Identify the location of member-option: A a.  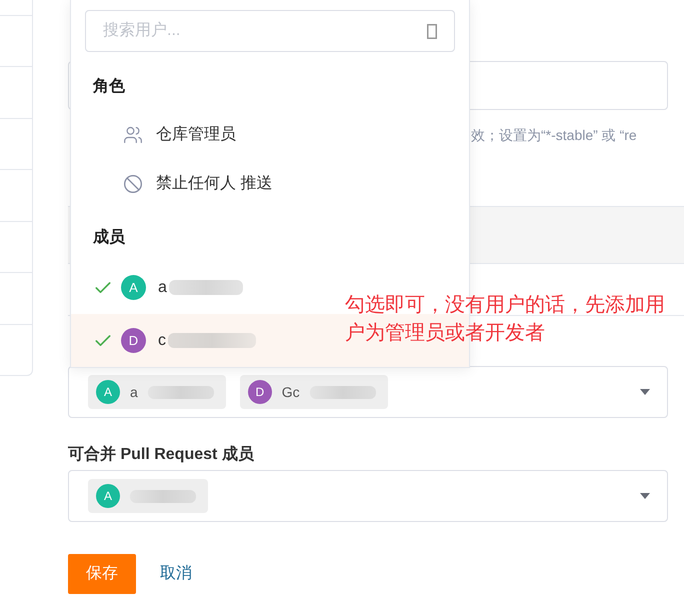
(202, 287).